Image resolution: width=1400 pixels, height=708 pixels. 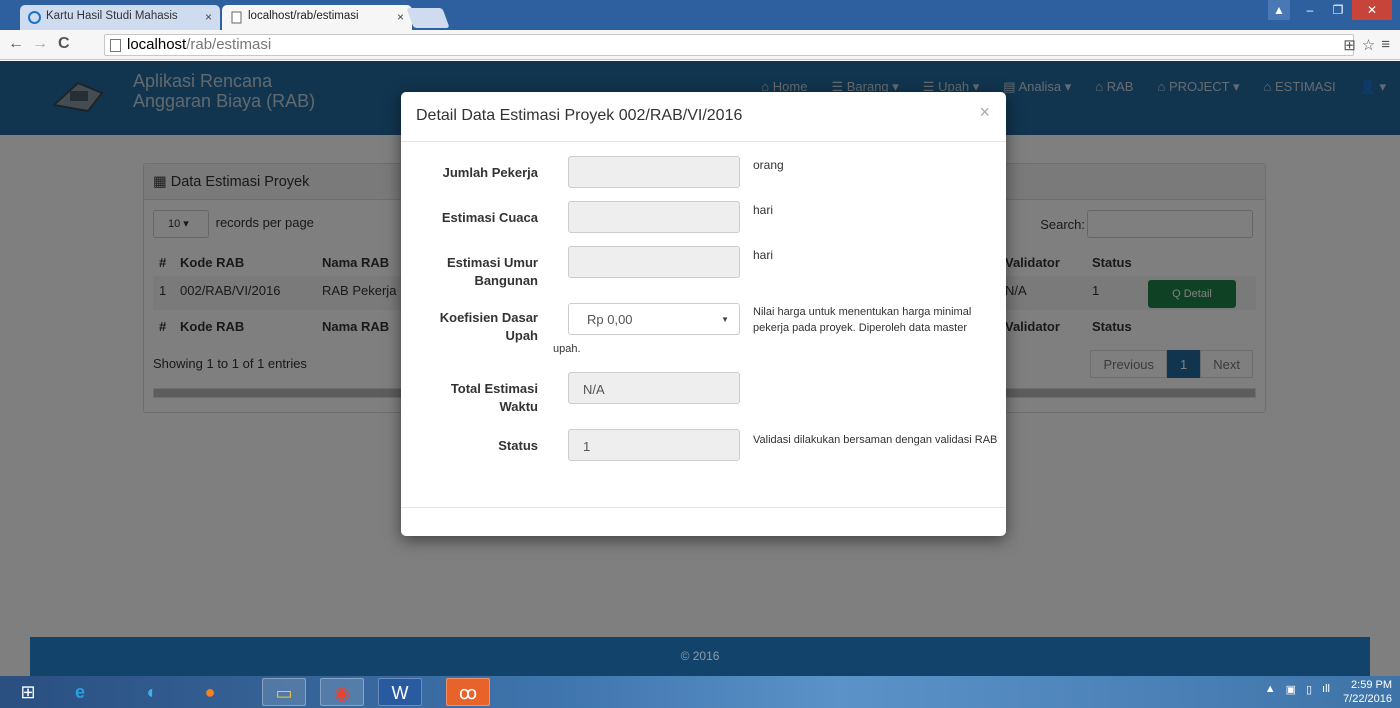 What do you see at coordinates (492, 271) in the screenshot?
I see `field-label: Estimasi Umur Bangunan` at bounding box center [492, 271].